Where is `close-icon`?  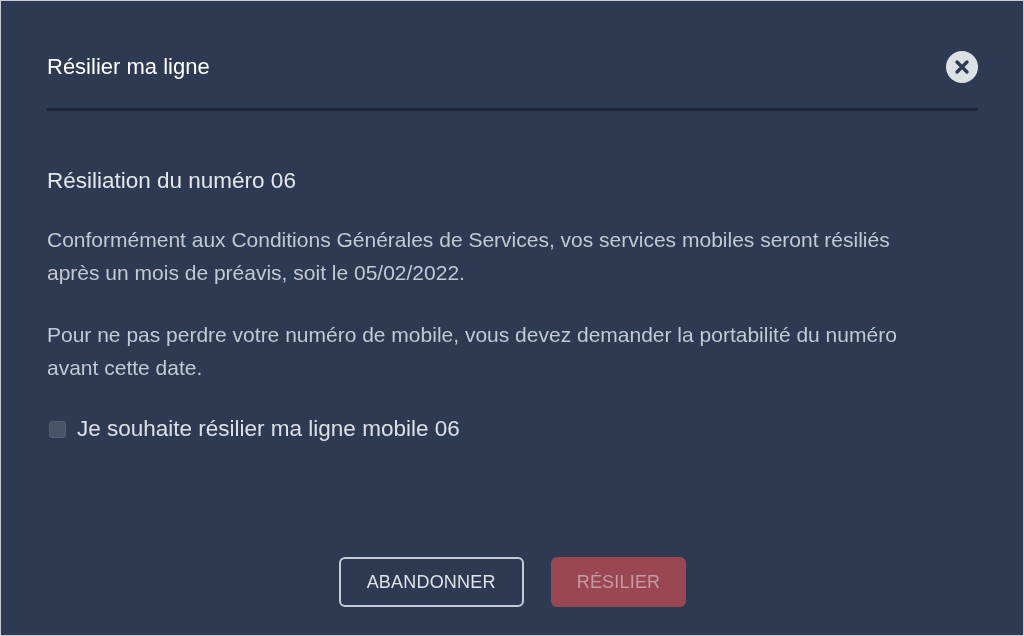
close-icon is located at coordinates (962, 67).